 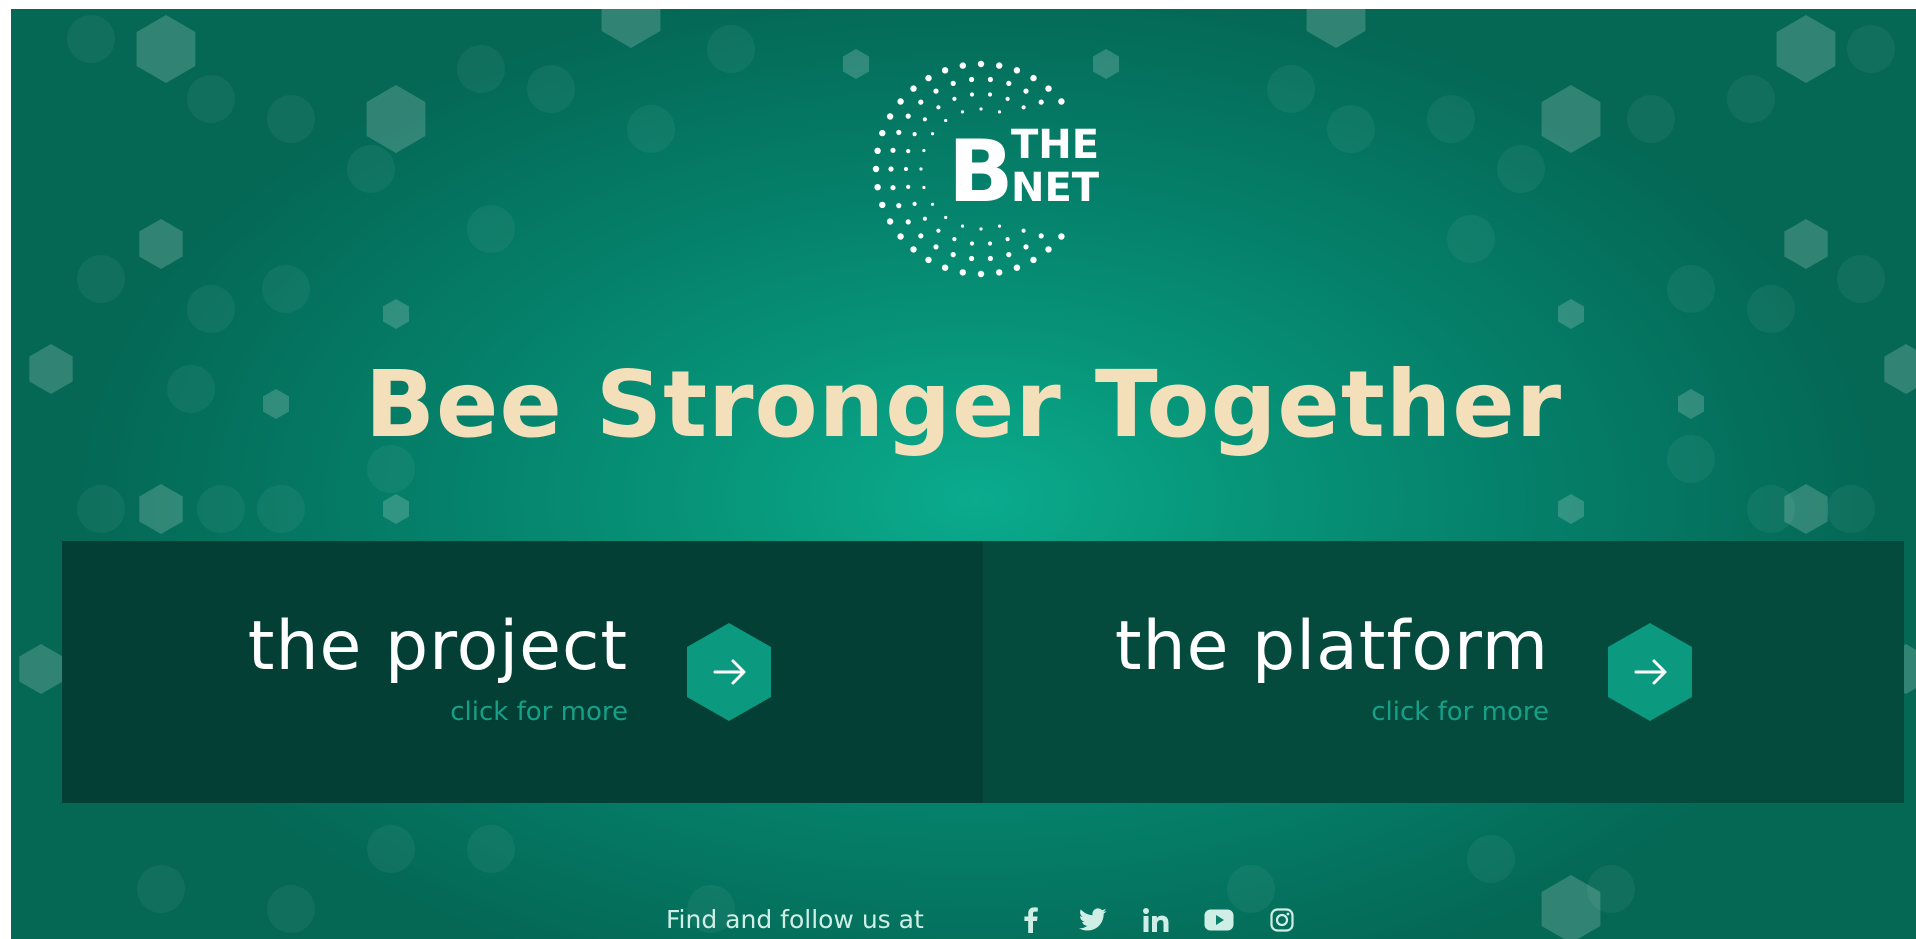 What do you see at coordinates (1331, 646) in the screenshot?
I see `panel-title-platform: the platform` at bounding box center [1331, 646].